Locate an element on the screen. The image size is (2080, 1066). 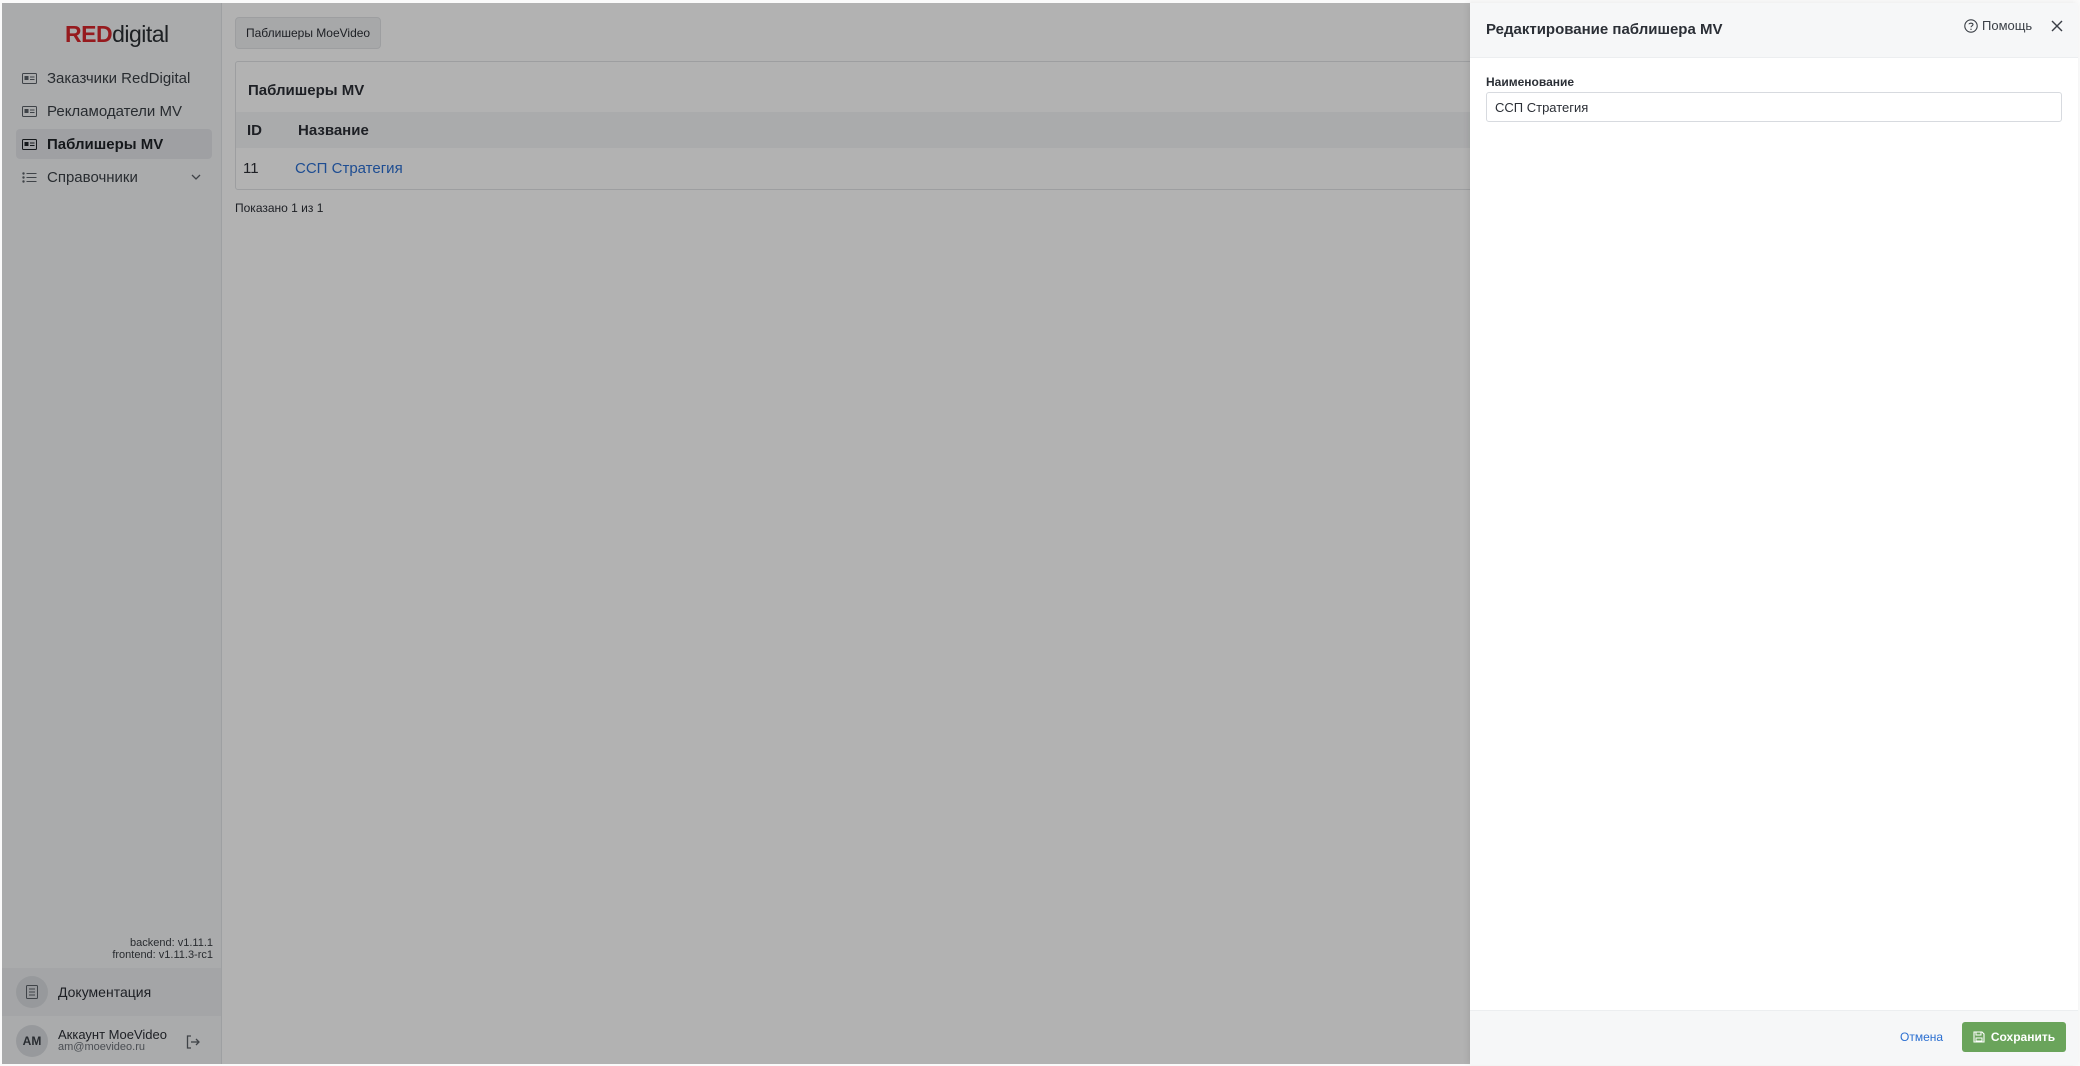
question-circle-icon is located at coordinates (1971, 25).